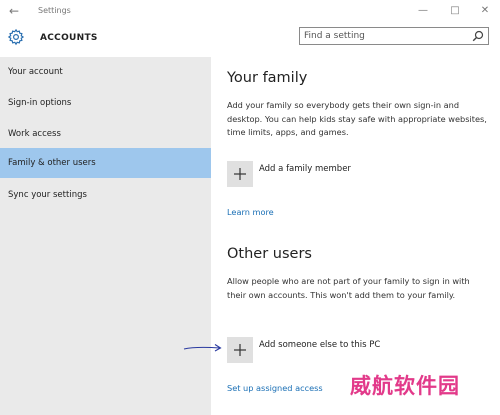 Image resolution: width=500 pixels, height=415 pixels. I want to click on other-users-heading: Other users, so click(269, 254).